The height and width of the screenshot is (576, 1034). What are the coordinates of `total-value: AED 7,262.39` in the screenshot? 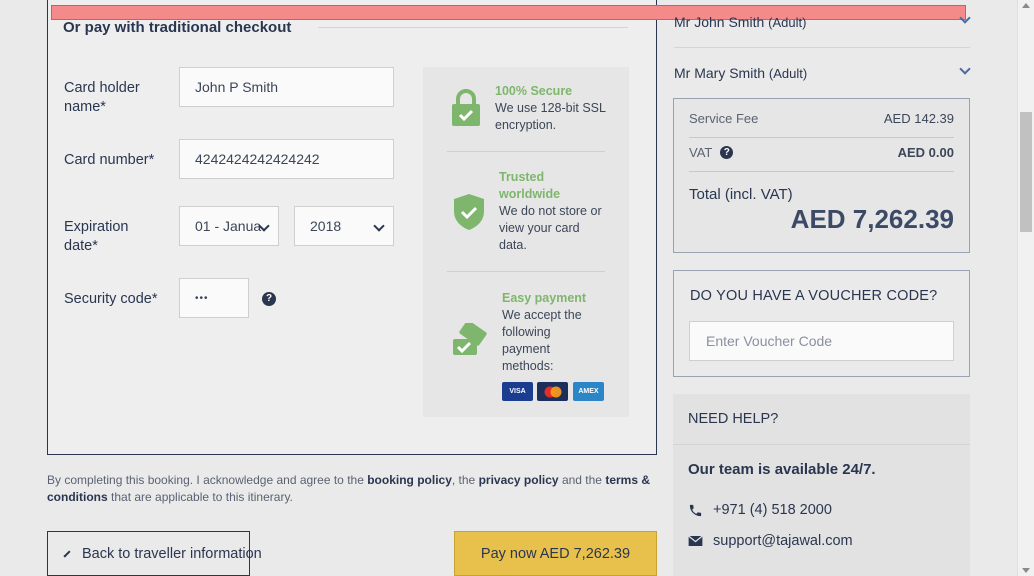 It's located at (872, 219).